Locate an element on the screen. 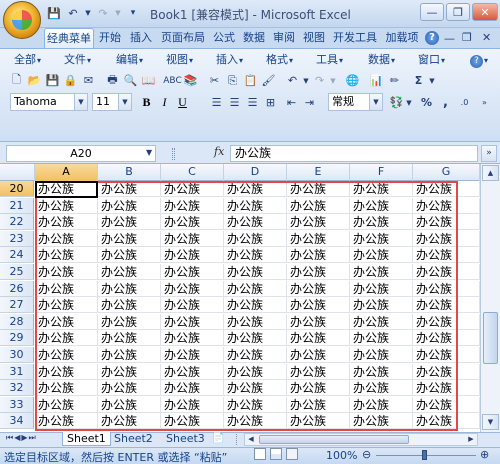 Image resolution: width=500 pixels, height=464 pixels. cell-c23: 办公族 is located at coordinates (192, 239).